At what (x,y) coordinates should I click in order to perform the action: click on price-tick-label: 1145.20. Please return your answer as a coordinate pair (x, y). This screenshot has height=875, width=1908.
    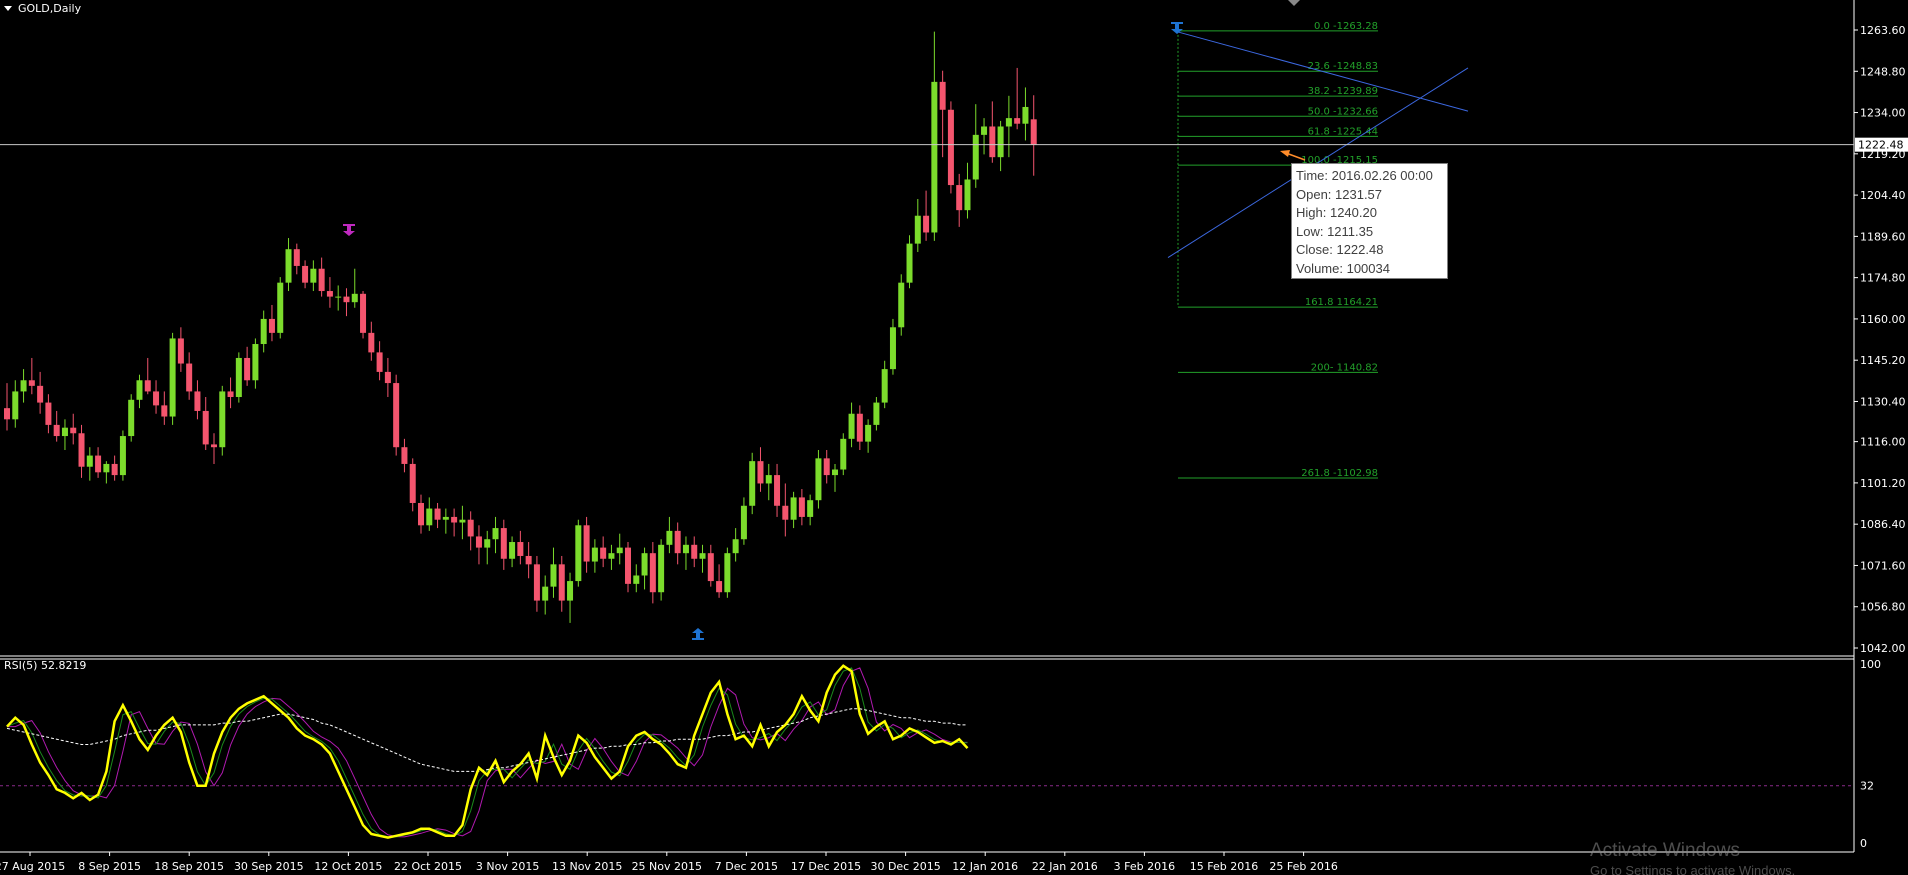
    Looking at the image, I should click on (1883, 360).